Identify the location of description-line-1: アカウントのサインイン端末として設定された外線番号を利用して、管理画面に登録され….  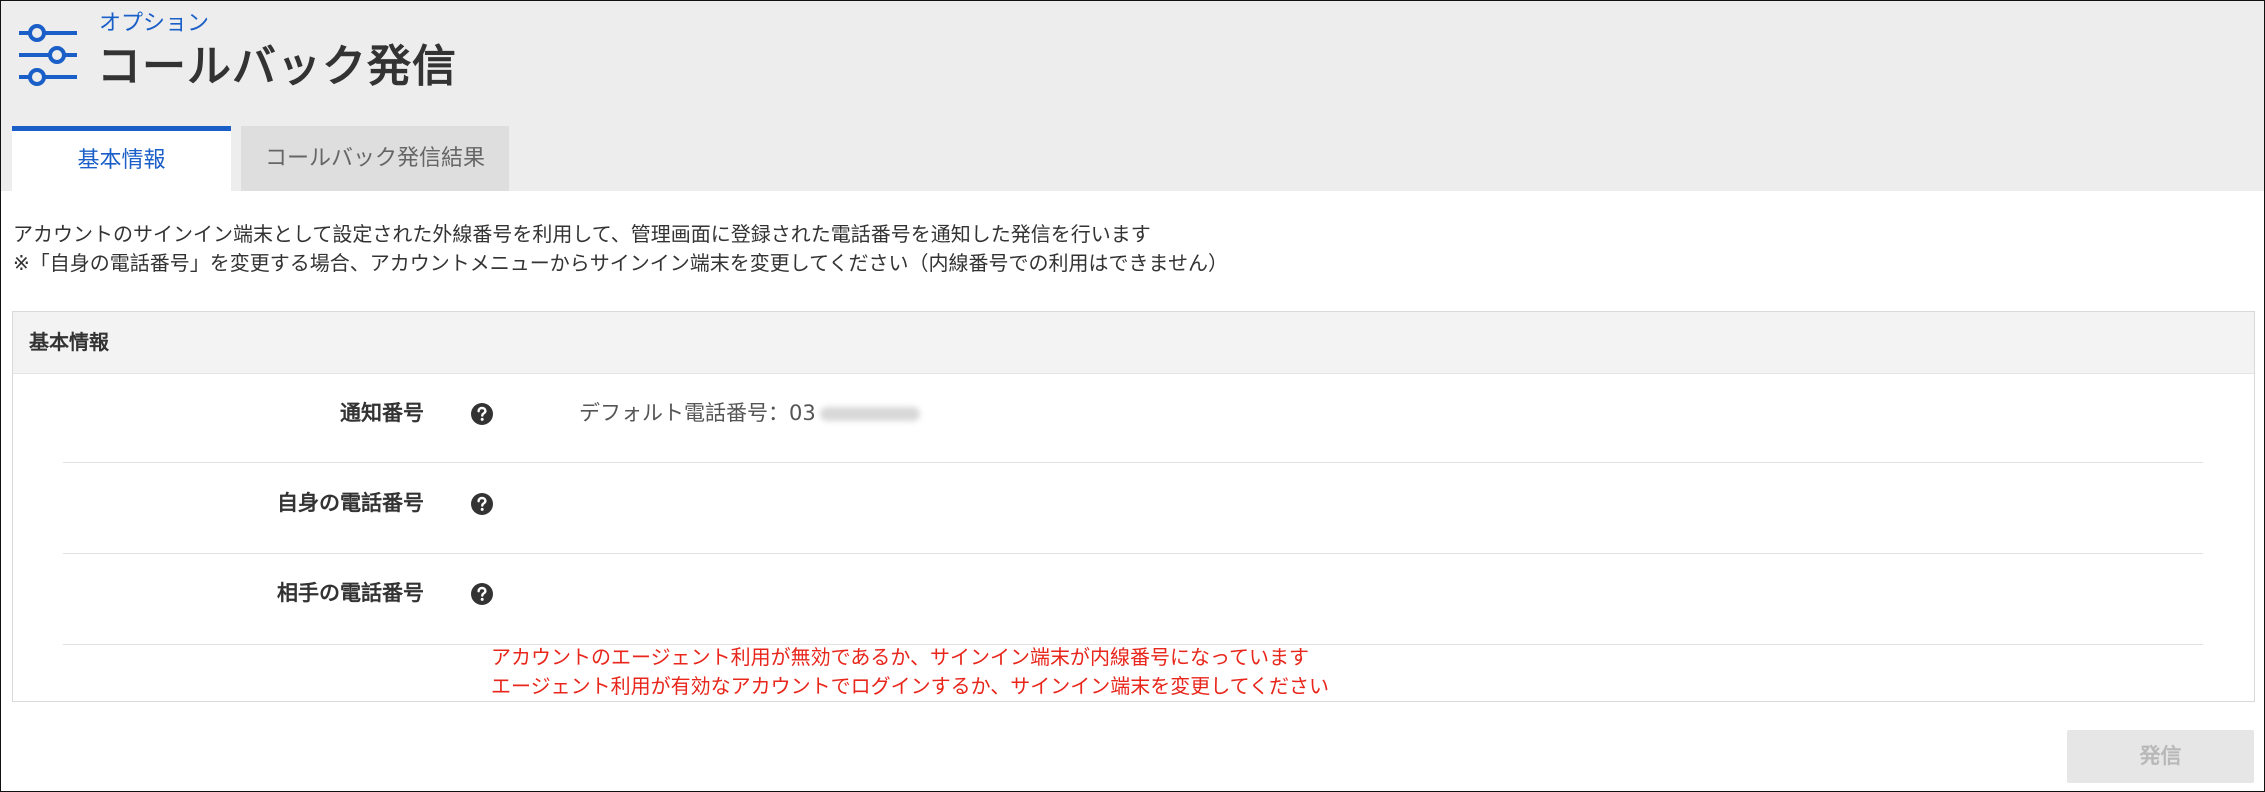
(582, 234).